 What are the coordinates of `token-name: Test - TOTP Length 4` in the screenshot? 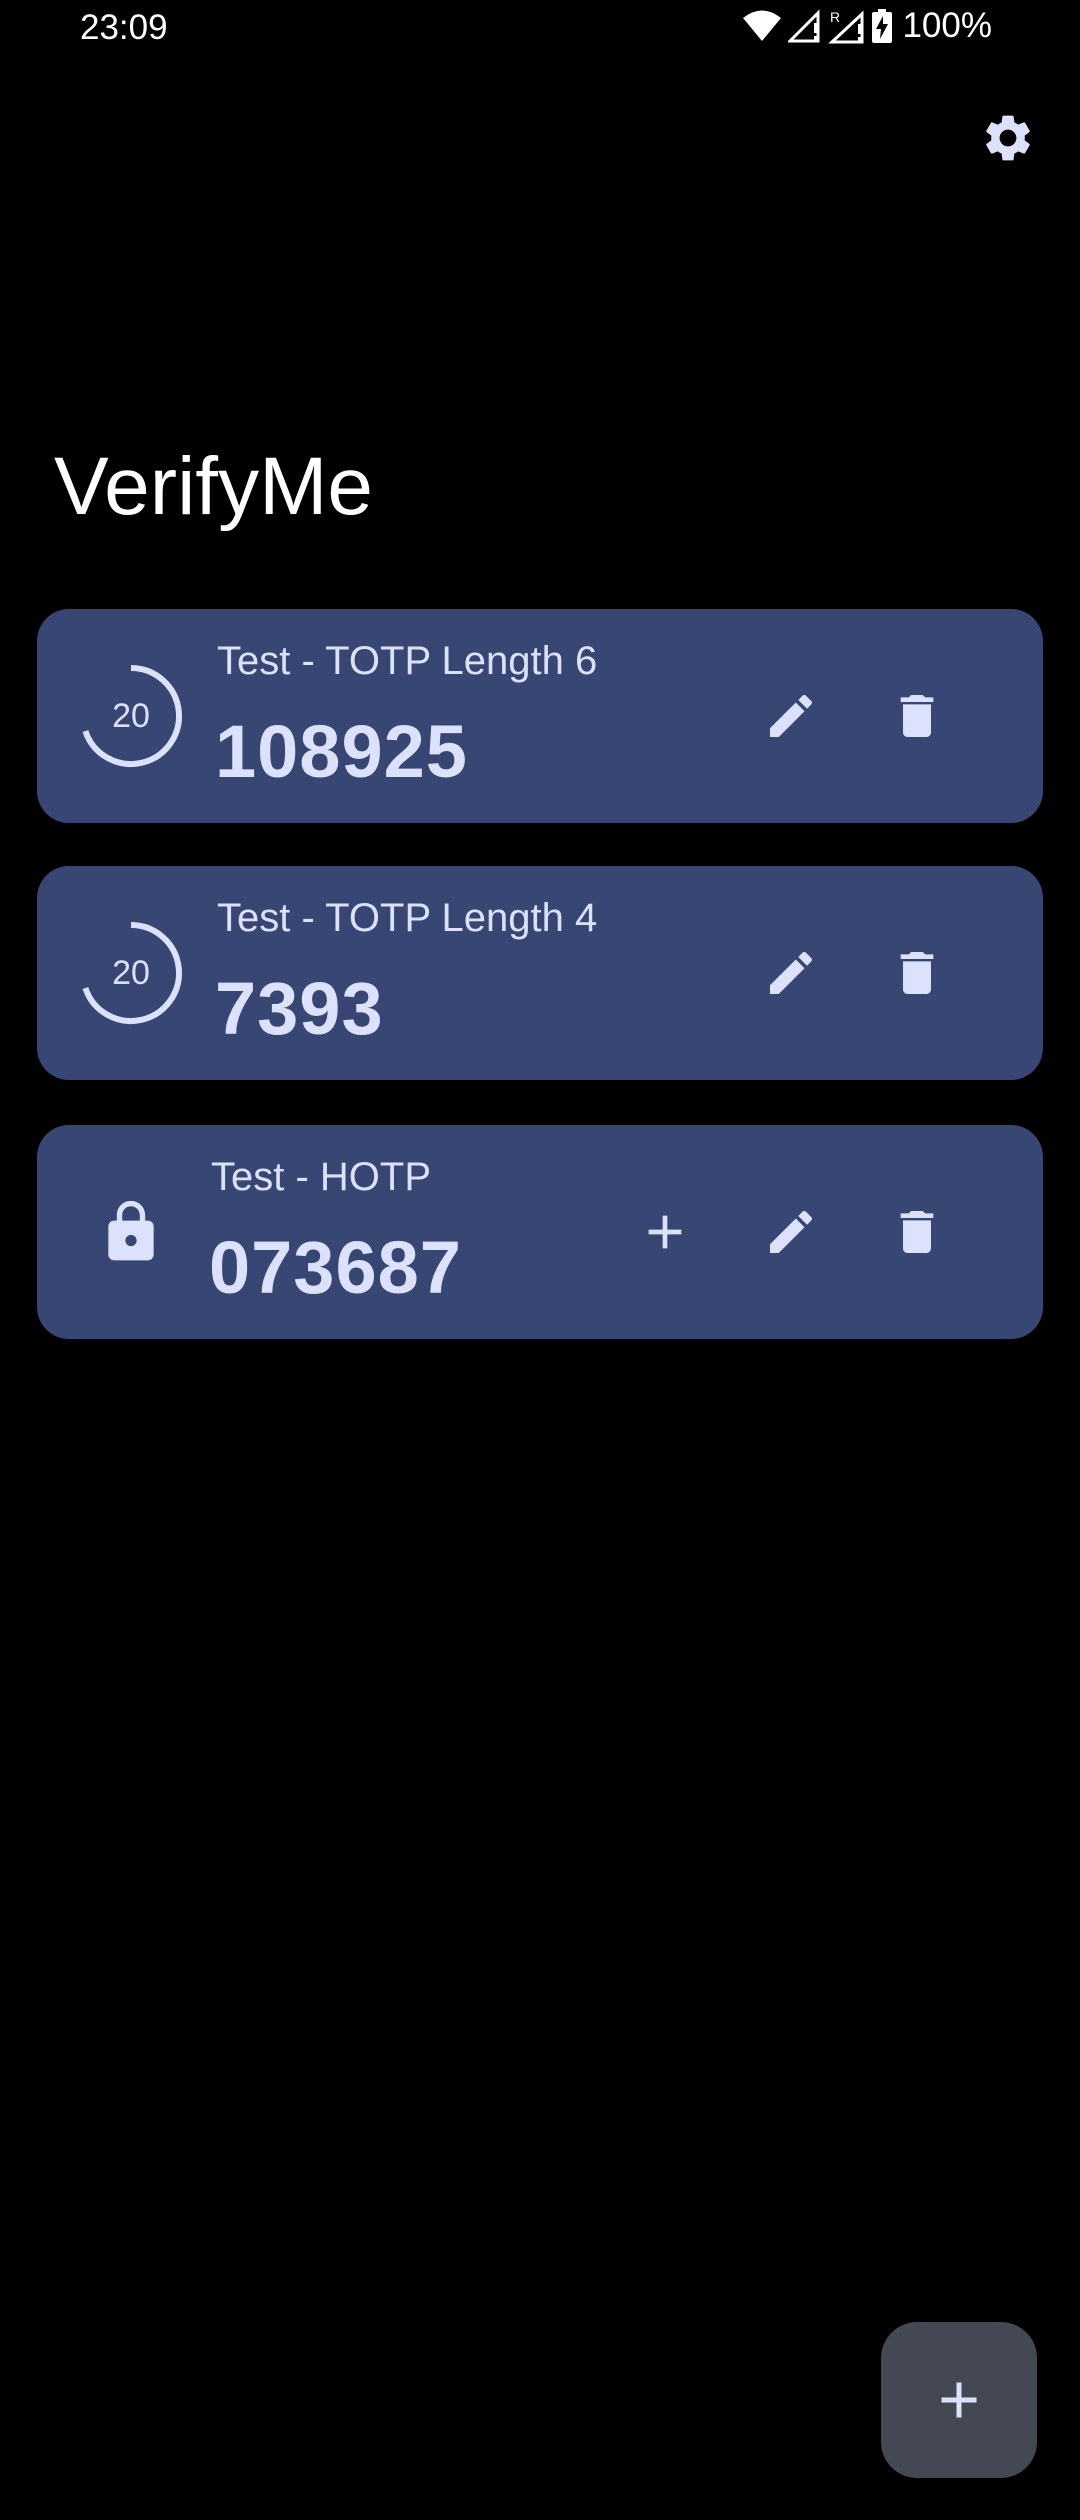 It's located at (407, 918).